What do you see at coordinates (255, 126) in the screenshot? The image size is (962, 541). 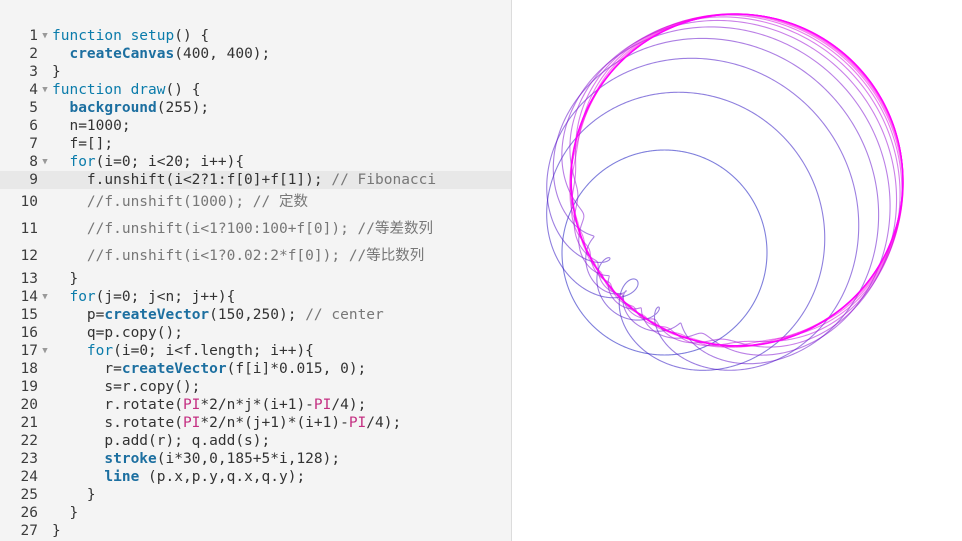 I see `code-line-6: 6 n=1000;` at bounding box center [255, 126].